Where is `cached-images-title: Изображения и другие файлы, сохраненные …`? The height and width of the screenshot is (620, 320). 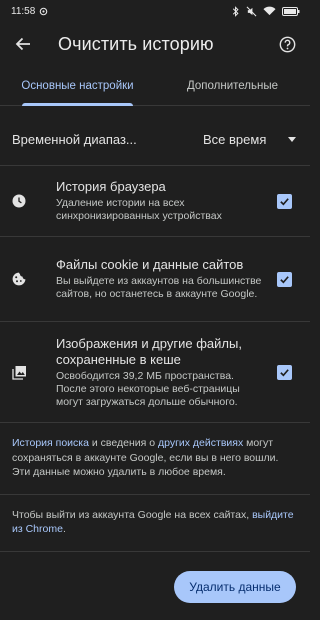
cached-images-title: Изображения и другие файлы, сохраненные … is located at coordinates (149, 351).